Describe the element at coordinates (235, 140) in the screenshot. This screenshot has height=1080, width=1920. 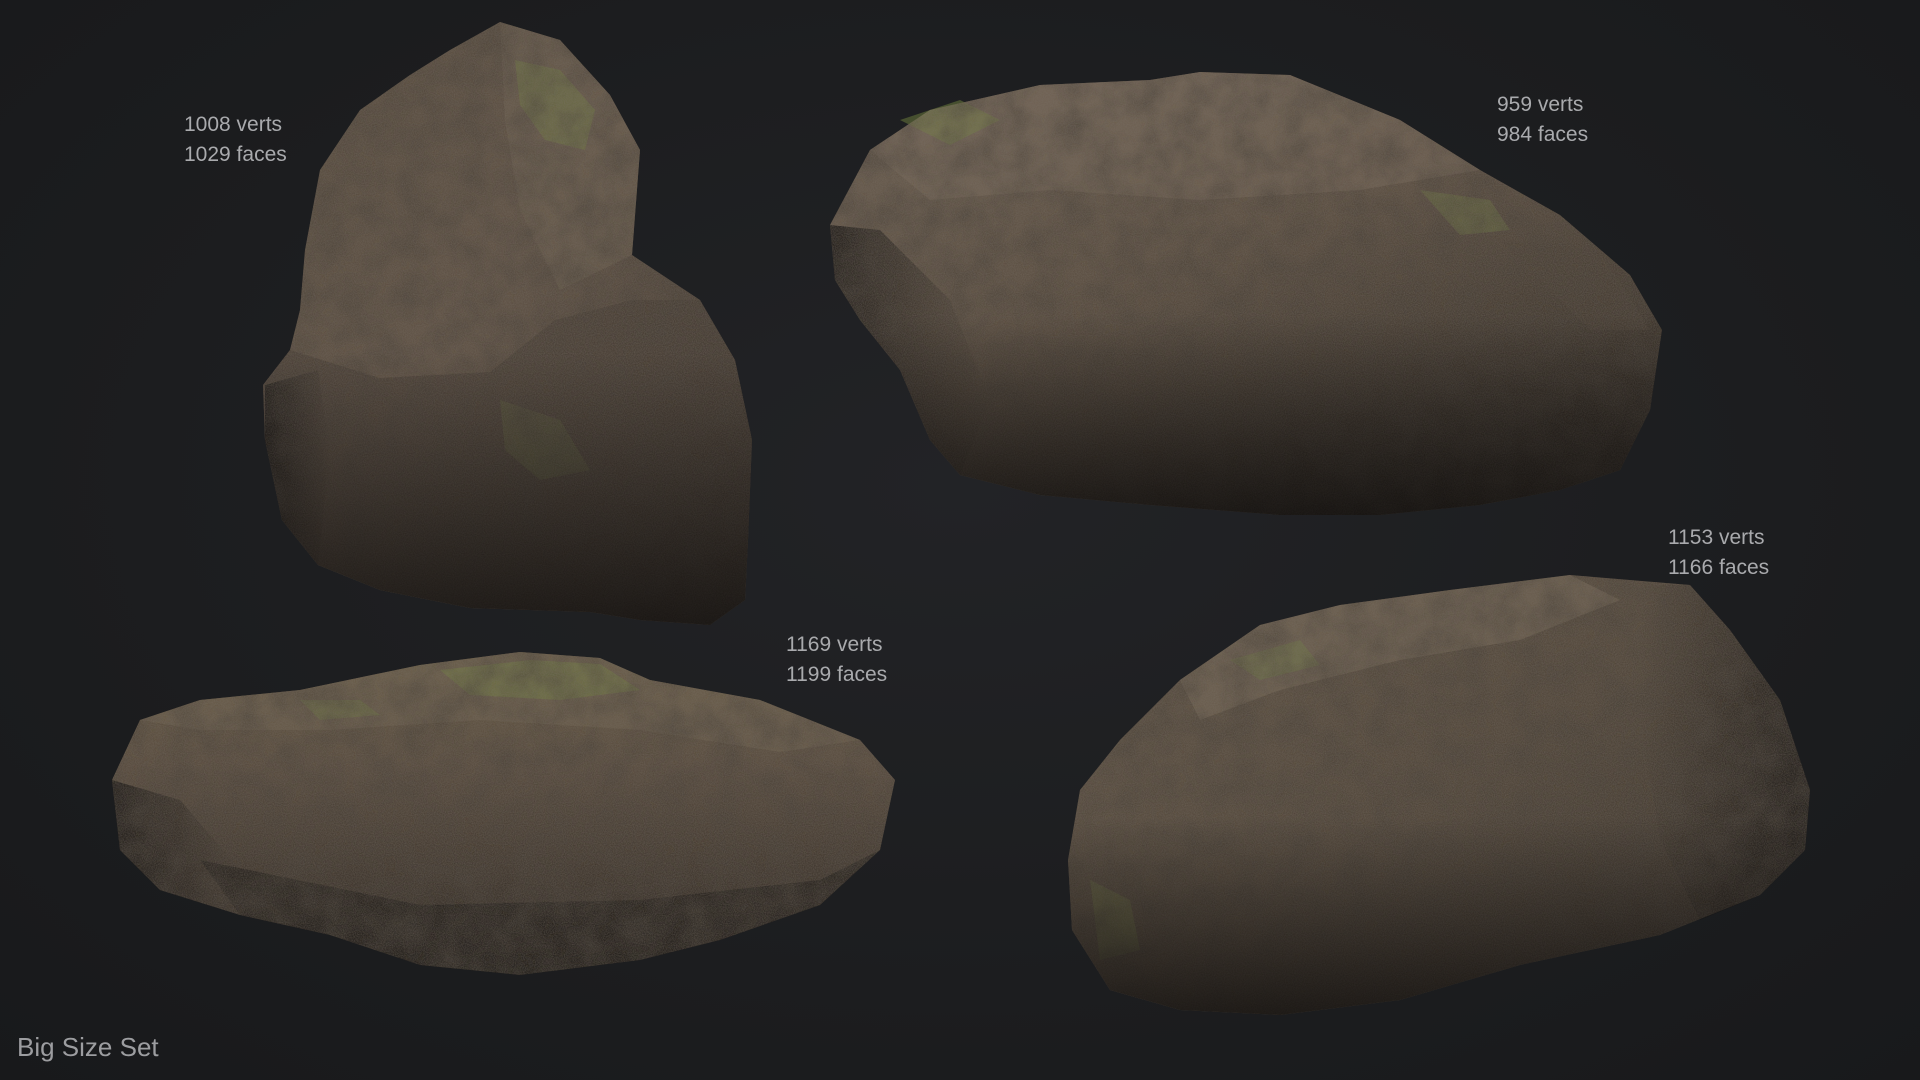
I see `rock-1-stats: 1008 verts 1029 faces` at that location.